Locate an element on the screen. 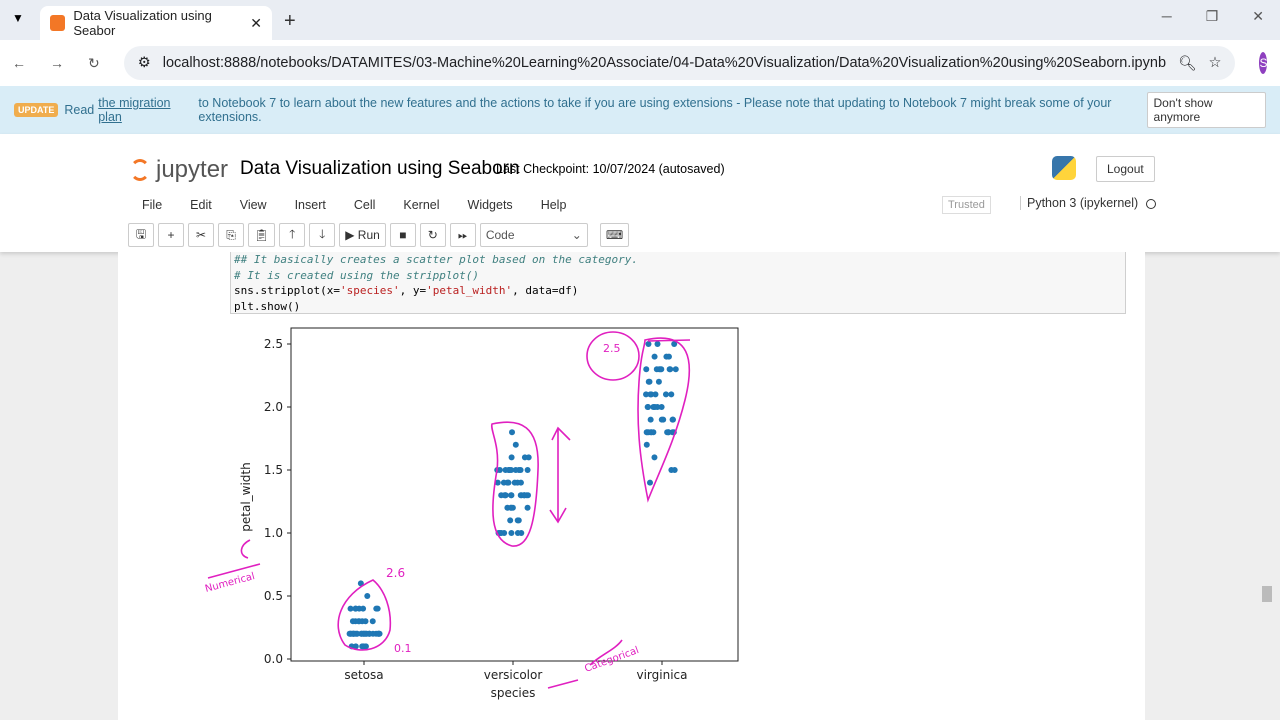 This screenshot has width=1280, height=720. menu-insert: Insert is located at coordinates (310, 205).